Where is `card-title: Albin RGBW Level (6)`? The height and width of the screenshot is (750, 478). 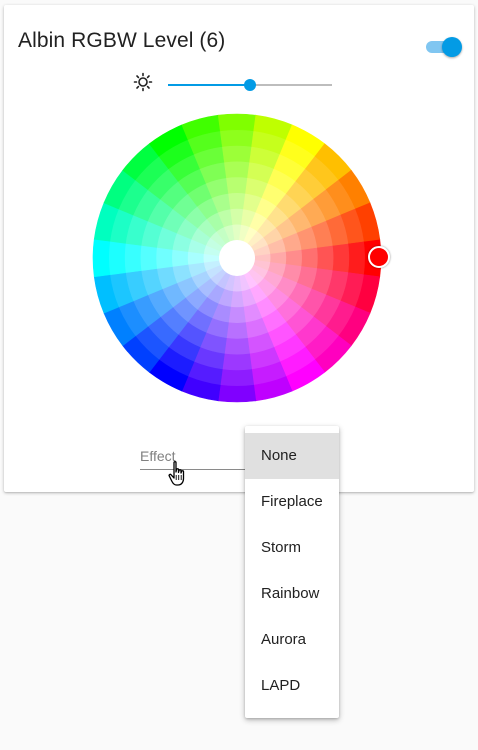 card-title: Albin RGBW Level (6) is located at coordinates (122, 40).